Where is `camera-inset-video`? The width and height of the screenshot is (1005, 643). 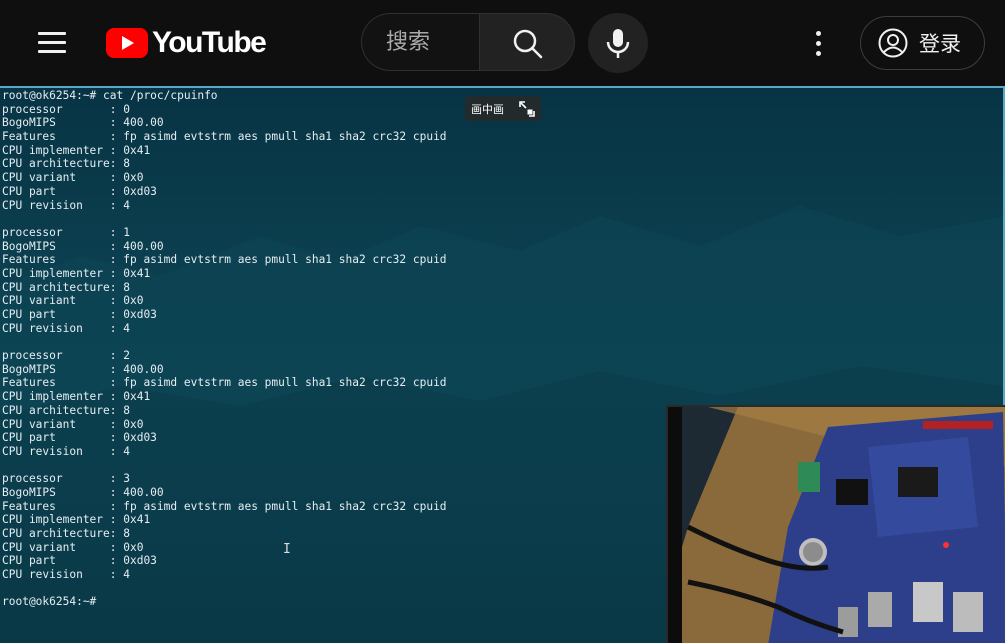
camera-inset-video is located at coordinates (835, 524).